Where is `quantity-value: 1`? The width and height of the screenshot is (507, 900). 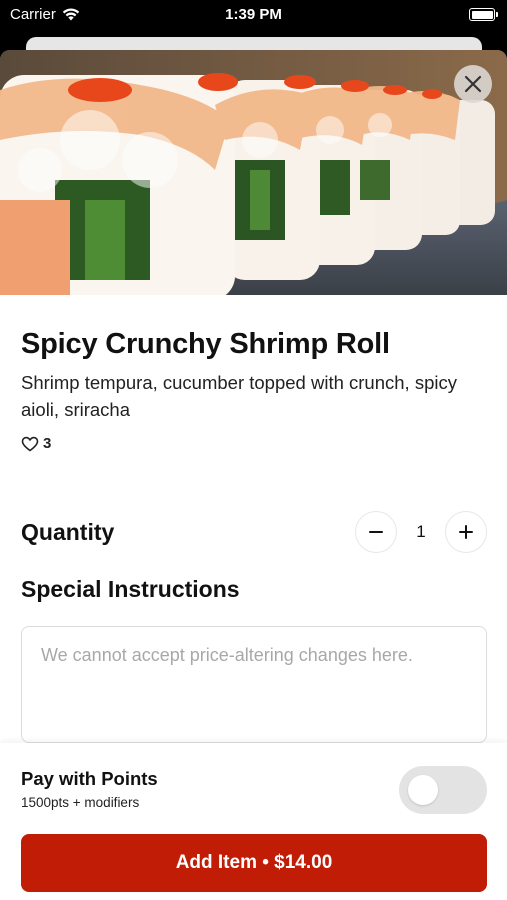
quantity-value: 1 is located at coordinates (421, 531).